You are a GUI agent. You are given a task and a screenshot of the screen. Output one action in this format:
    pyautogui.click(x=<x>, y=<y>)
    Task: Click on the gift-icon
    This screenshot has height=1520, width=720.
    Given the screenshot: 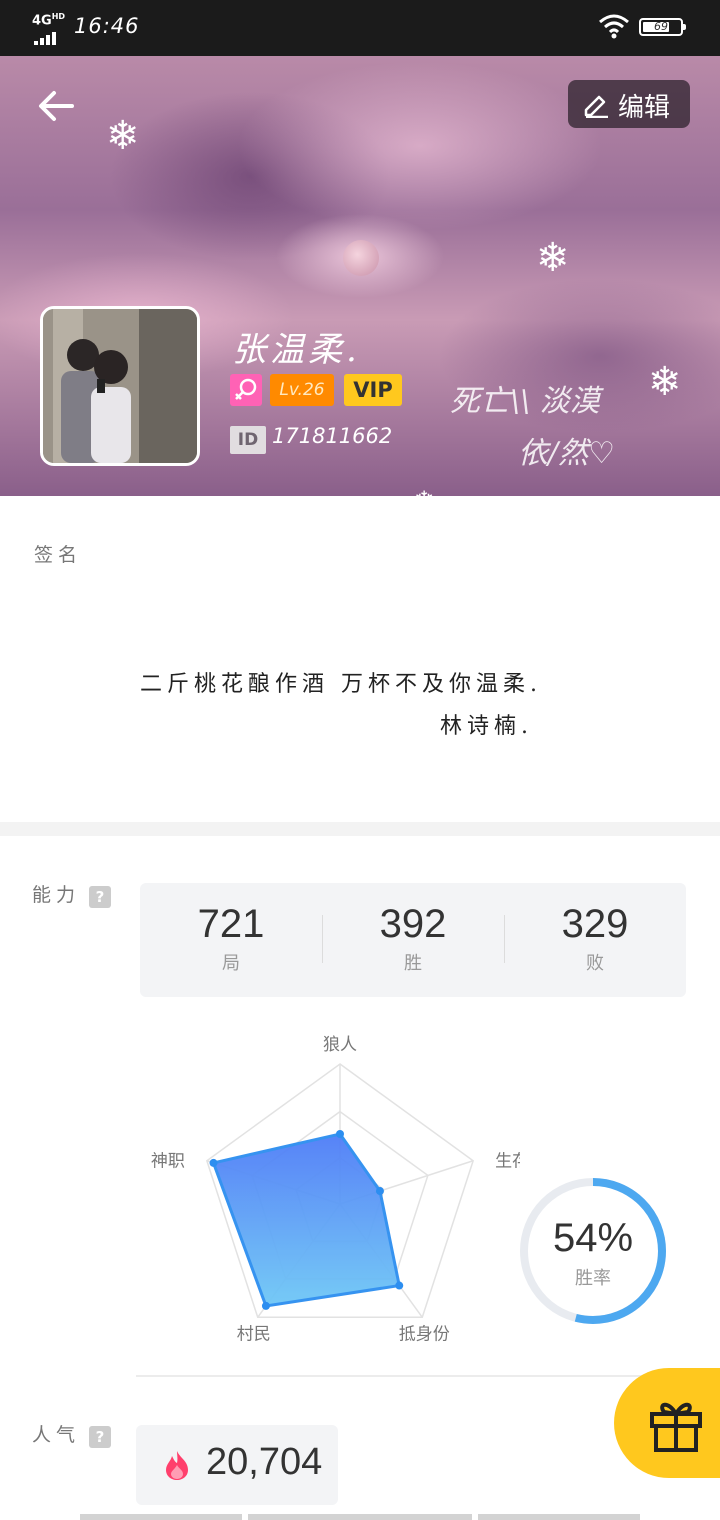 What is the action you would take?
    pyautogui.click(x=676, y=1427)
    